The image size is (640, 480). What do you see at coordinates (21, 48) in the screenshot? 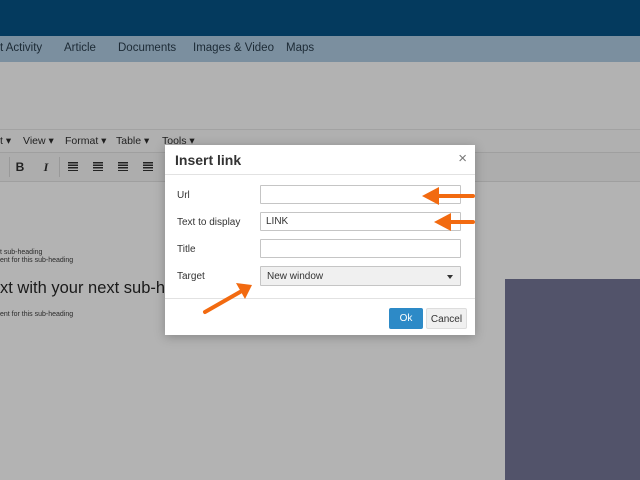
I see `nav-item-activity: t Activity` at bounding box center [21, 48].